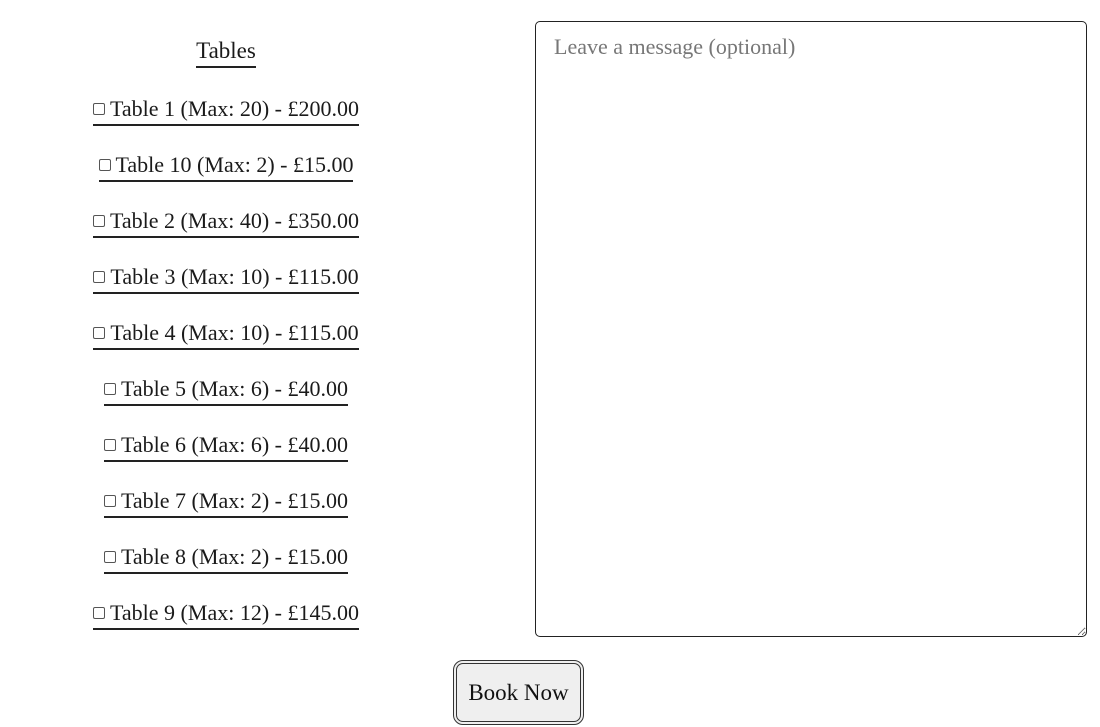 Image resolution: width=1100 pixels, height=727 pixels. What do you see at coordinates (234, 556) in the screenshot?
I see `table-option-text: Table 8 (Max: 2) - £15.00` at bounding box center [234, 556].